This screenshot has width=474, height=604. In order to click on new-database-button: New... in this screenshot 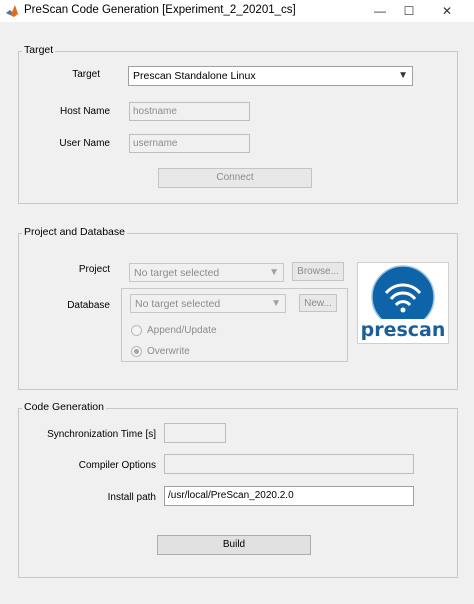, I will do `click(318, 303)`.